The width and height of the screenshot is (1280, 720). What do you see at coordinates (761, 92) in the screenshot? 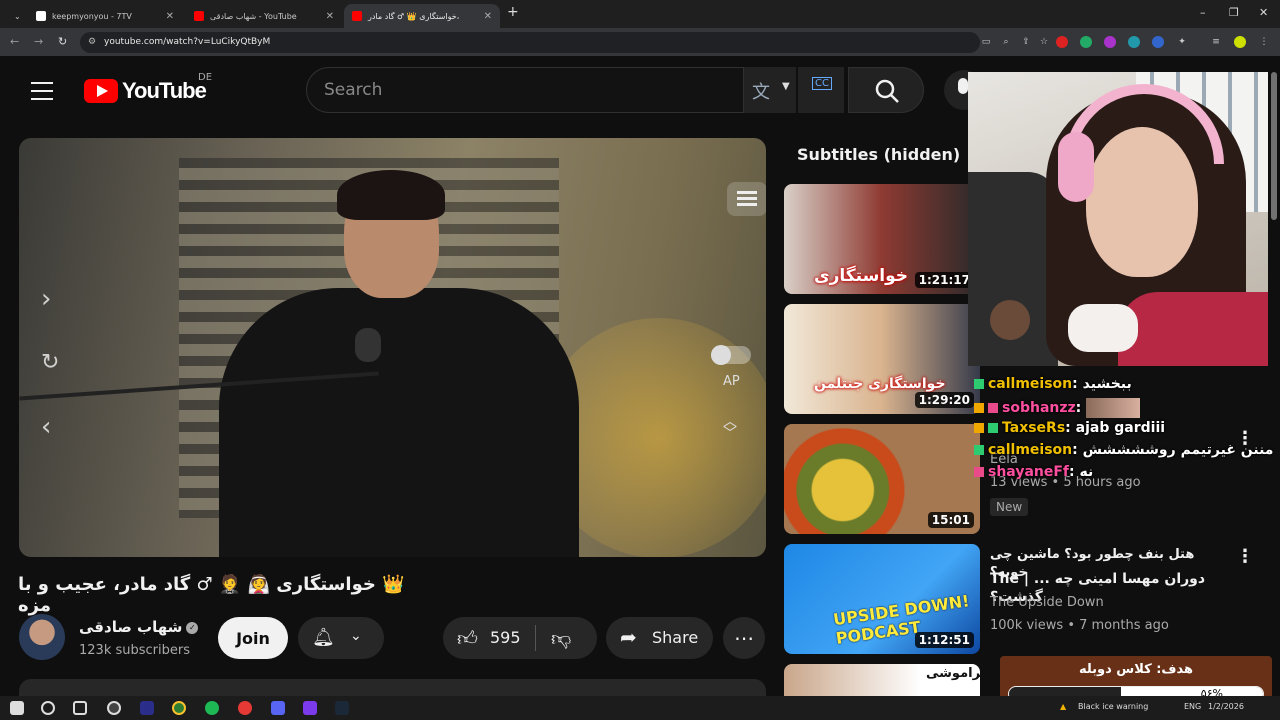
I see `translate-icon: 文` at bounding box center [761, 92].